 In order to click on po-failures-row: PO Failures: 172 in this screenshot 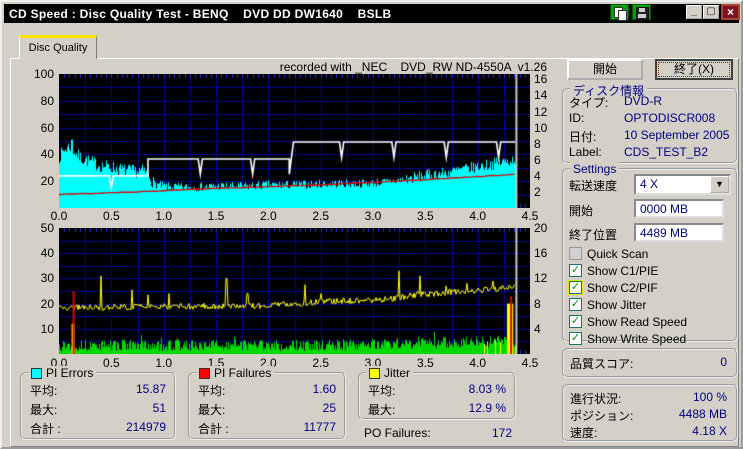, I will do `click(438, 435)`.